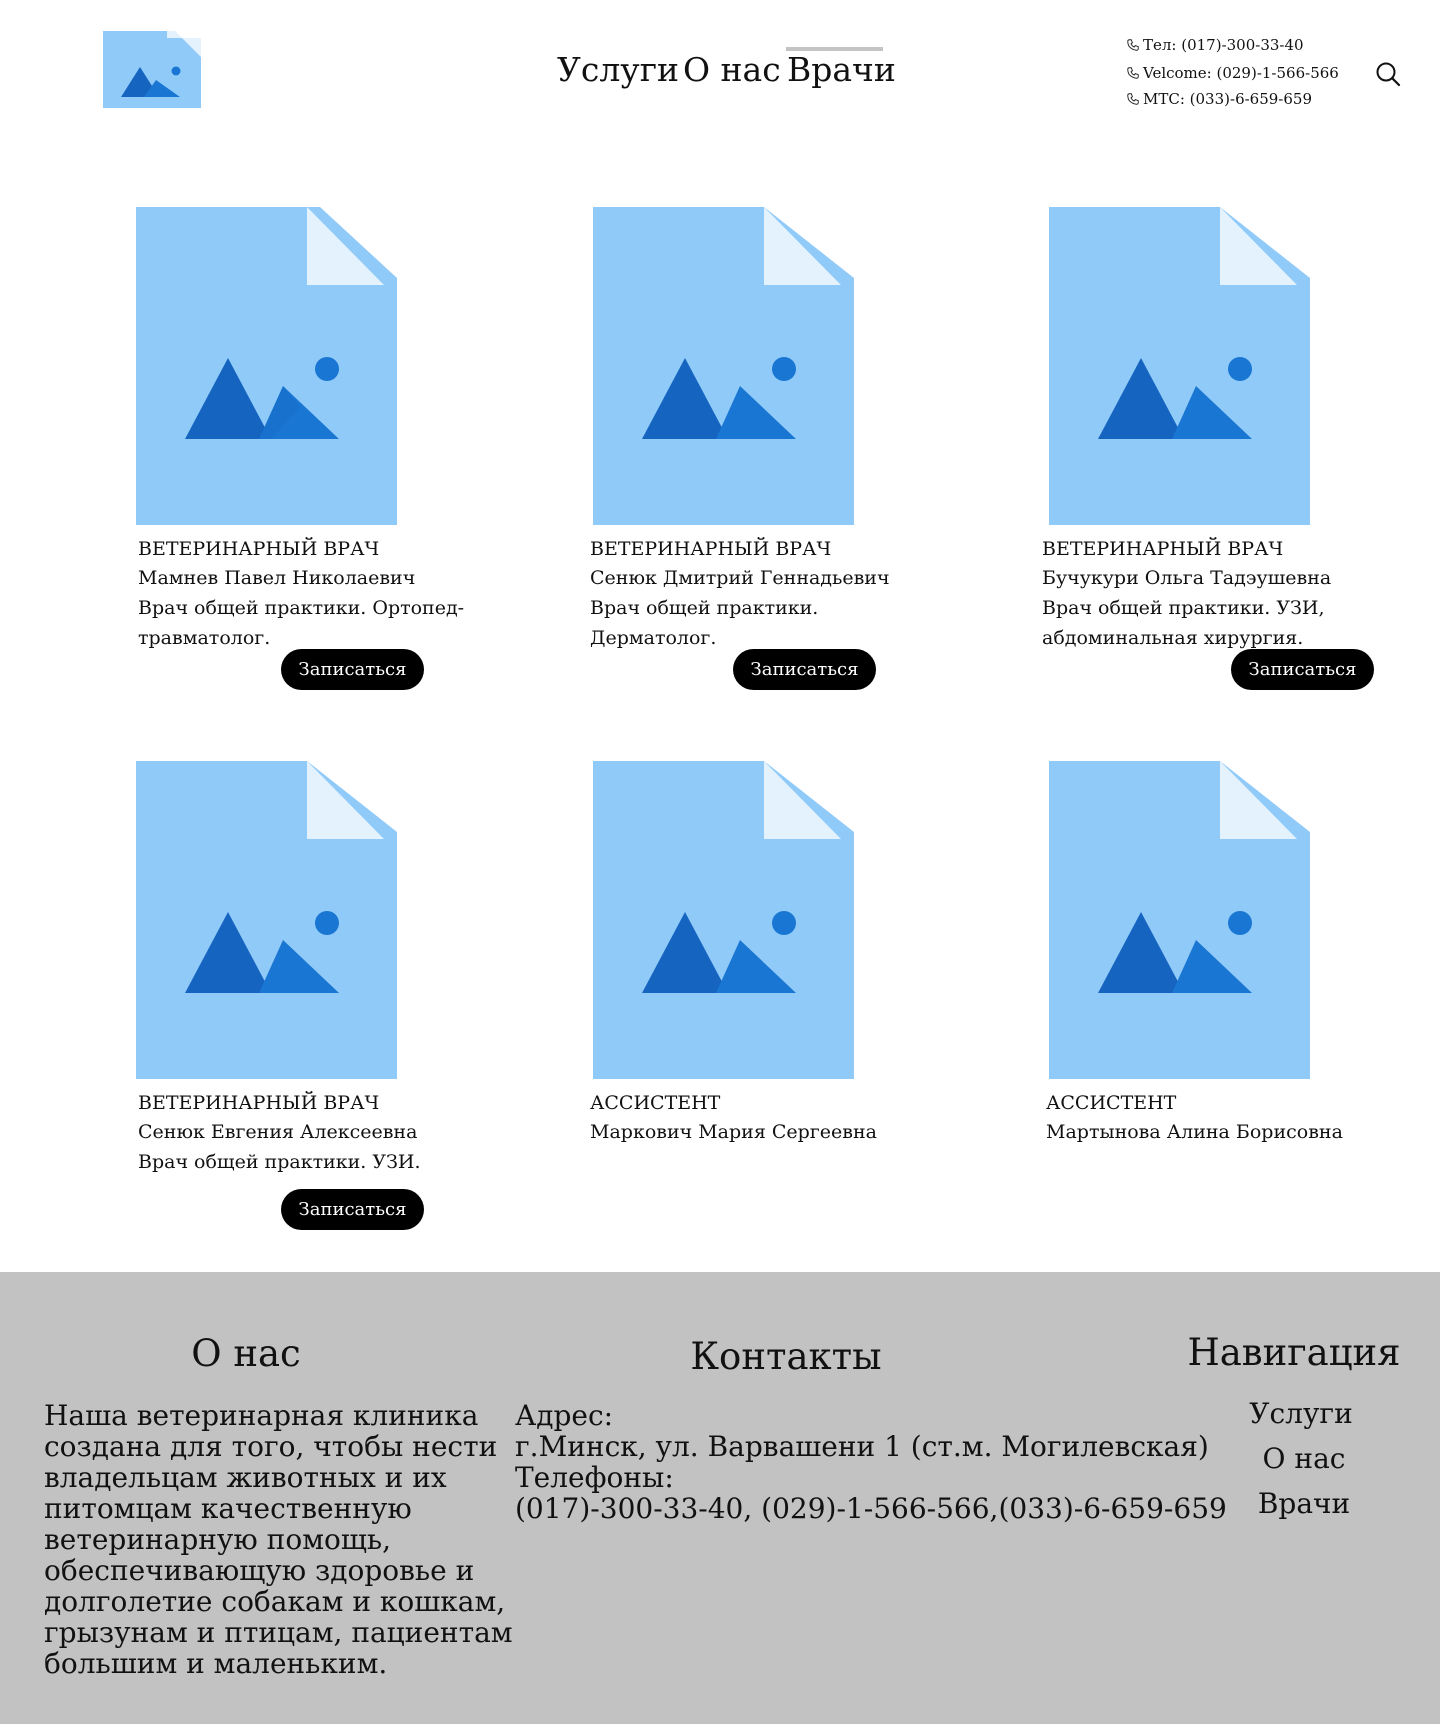  Describe the element at coordinates (653, 638) in the screenshot. I see `doctor-description: Дерматолог.` at that location.